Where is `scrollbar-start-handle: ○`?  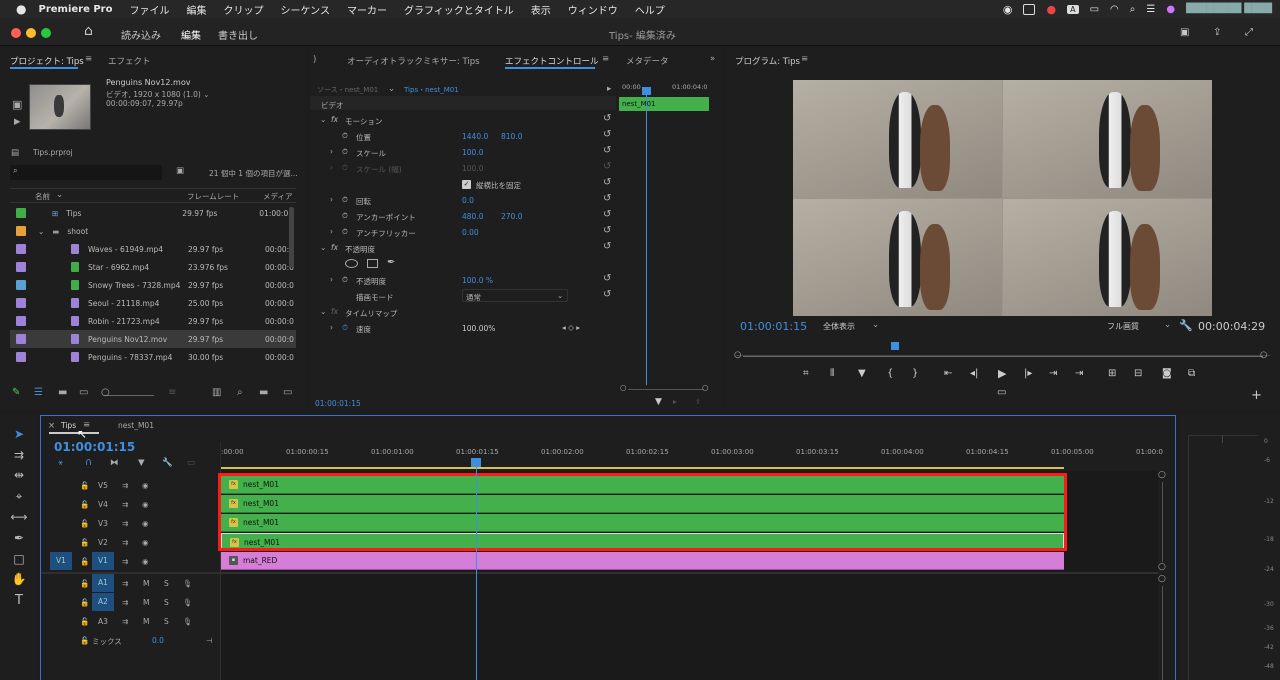
scrollbar-start-handle: ○ is located at coordinates (737, 355).